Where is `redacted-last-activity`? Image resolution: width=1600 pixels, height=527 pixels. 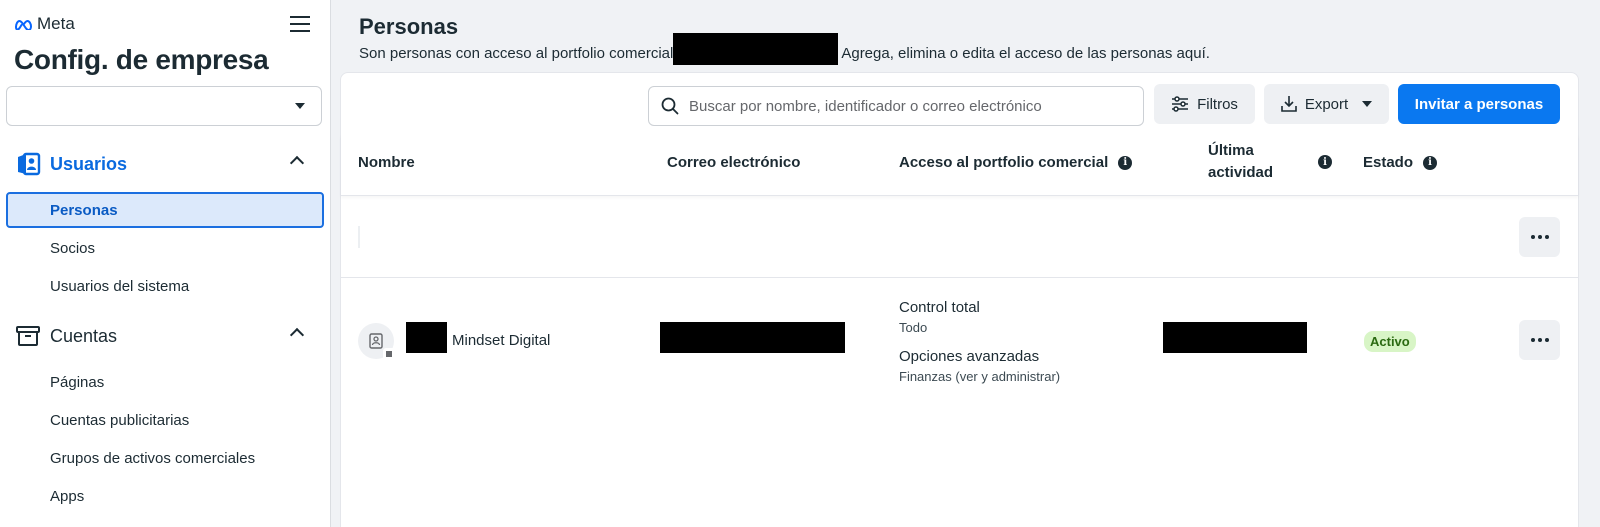
redacted-last-activity is located at coordinates (1235, 337).